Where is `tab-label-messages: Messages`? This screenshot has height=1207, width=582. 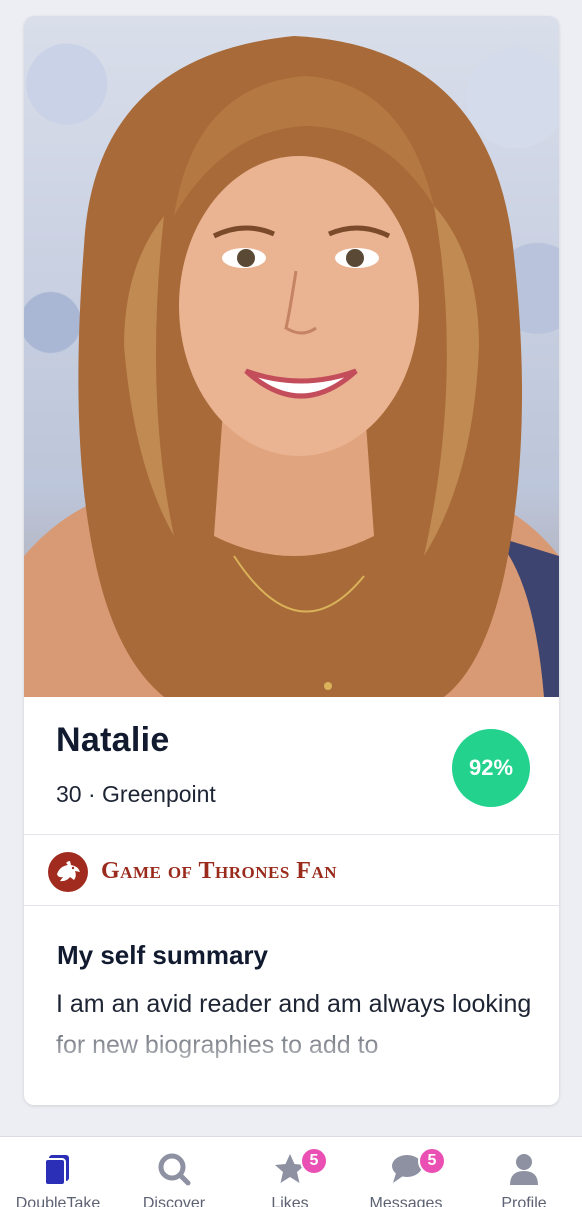
tab-label-messages: Messages is located at coordinates (406, 1201).